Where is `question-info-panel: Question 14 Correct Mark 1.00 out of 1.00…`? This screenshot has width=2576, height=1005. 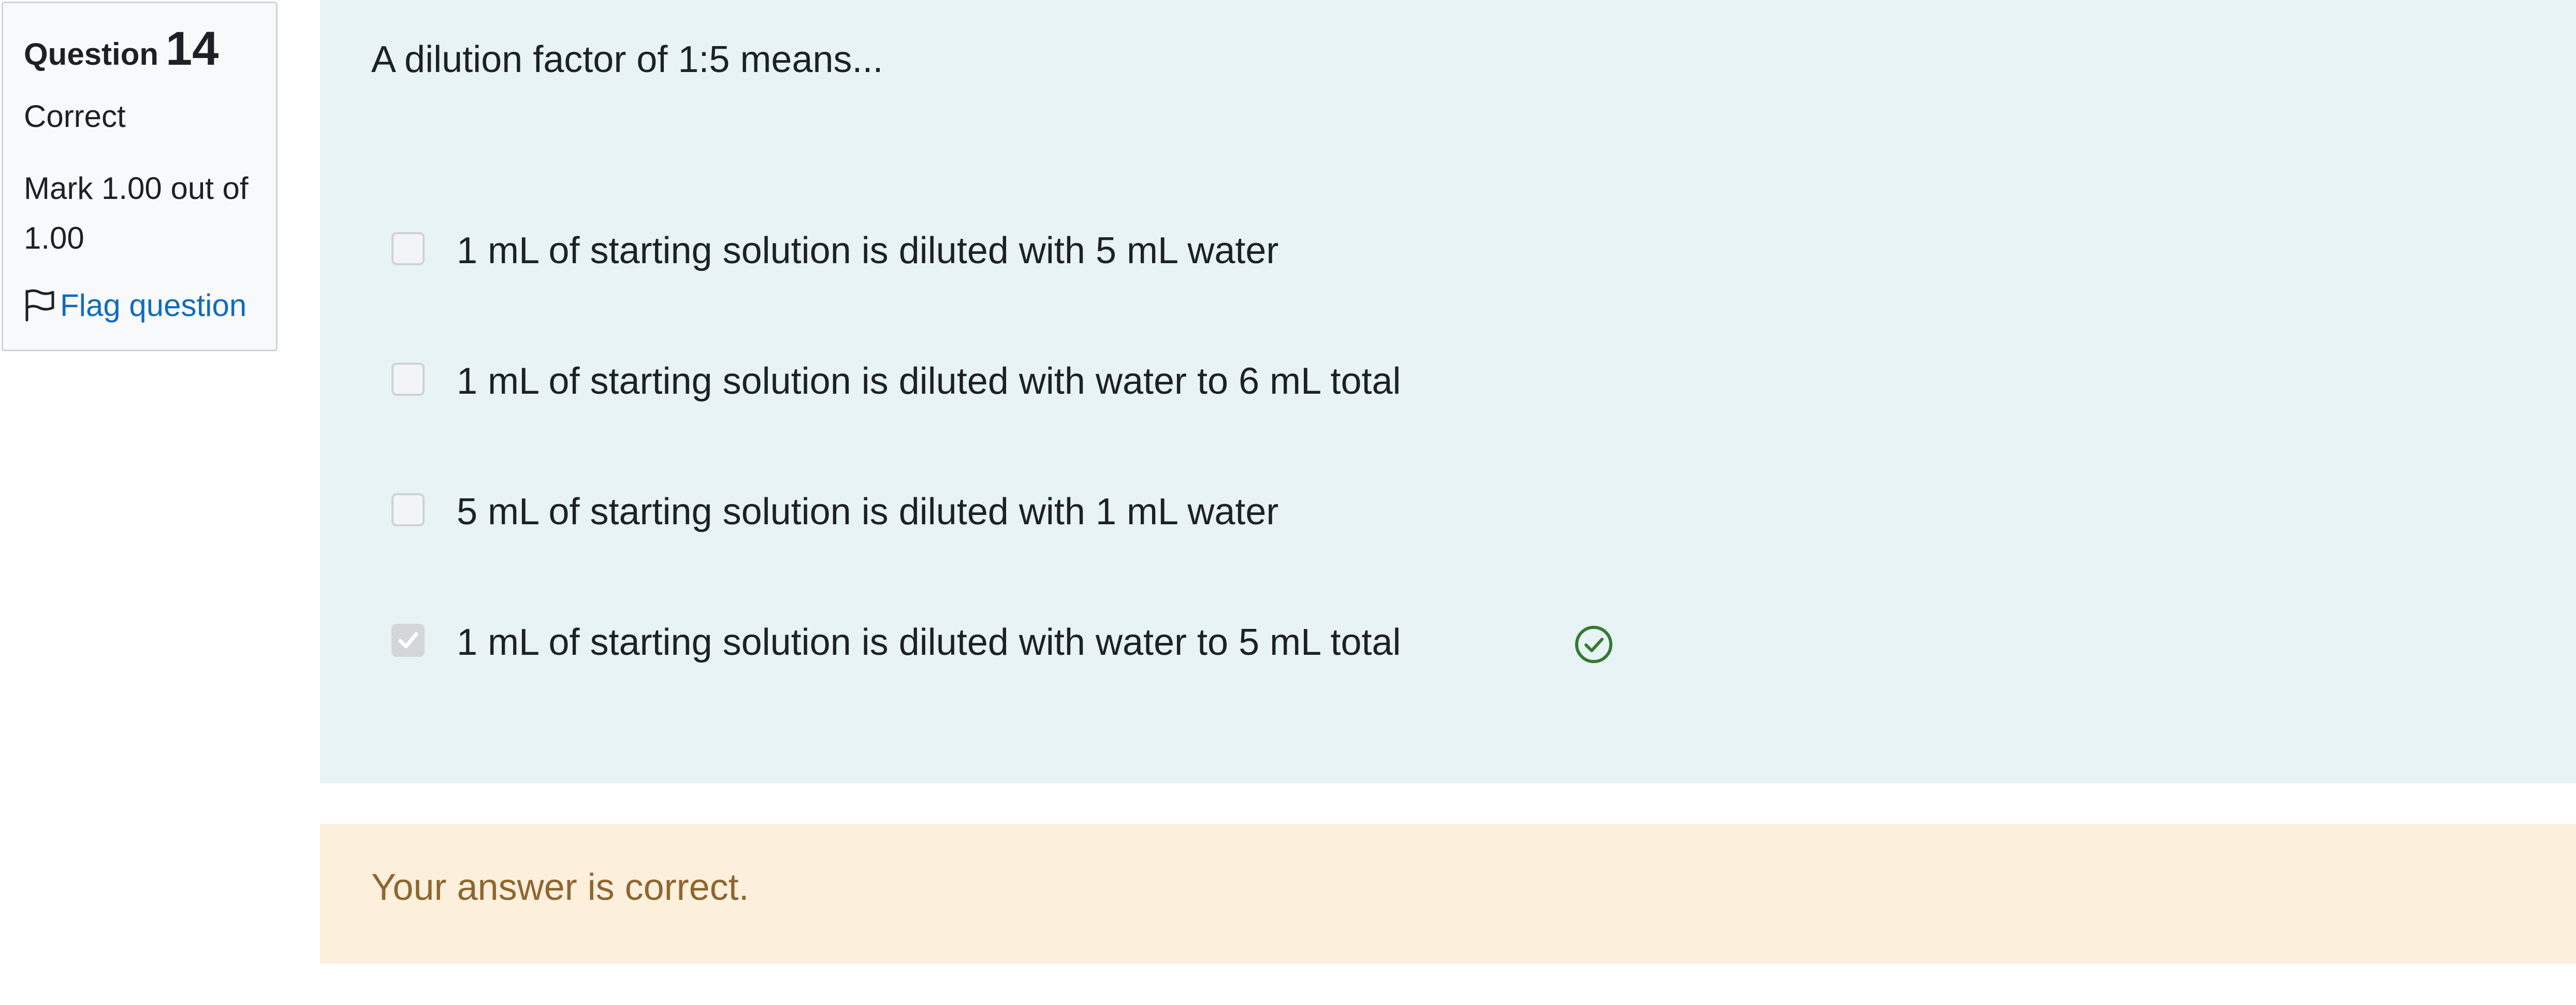
question-info-panel: Question 14 Correct Mark 1.00 out of 1.00… is located at coordinates (140, 176).